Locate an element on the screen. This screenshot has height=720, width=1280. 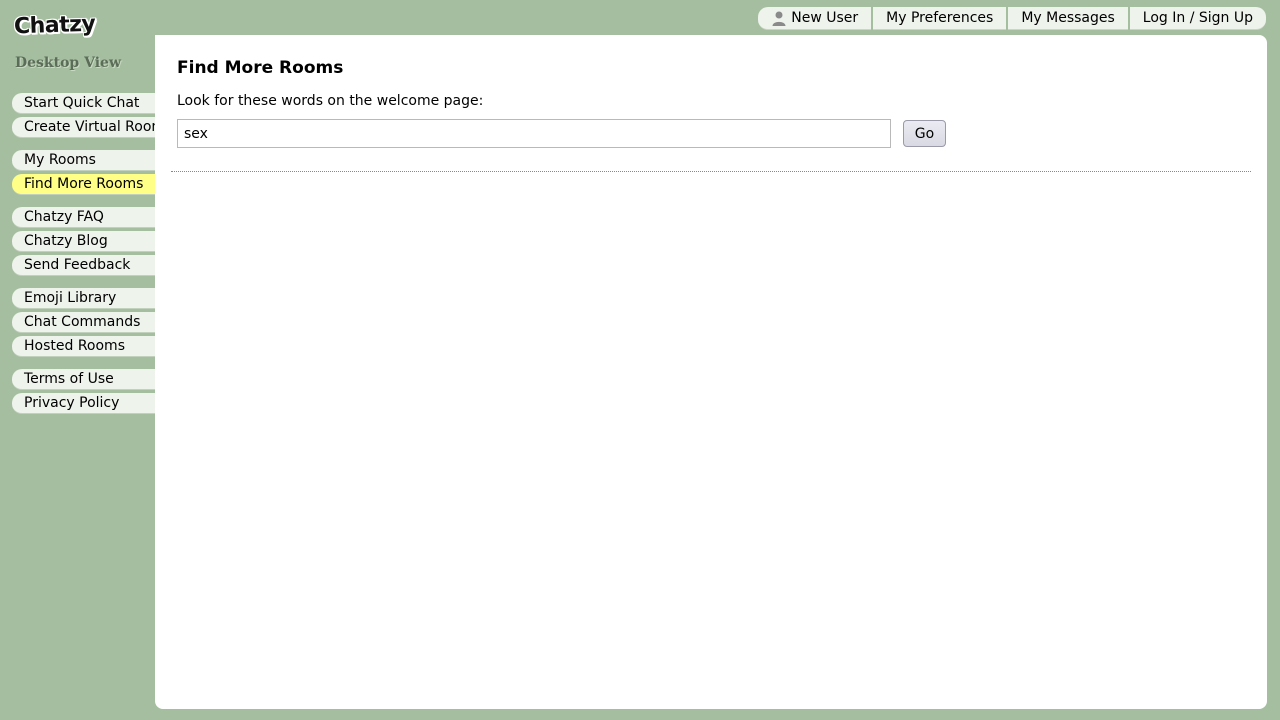
go-button: Go is located at coordinates (924, 133).